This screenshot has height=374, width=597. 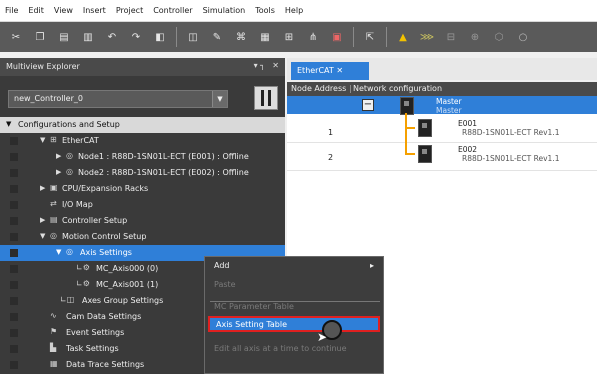 I want to click on tree-label: MC_Axis000 (0), so click(x=127, y=268).